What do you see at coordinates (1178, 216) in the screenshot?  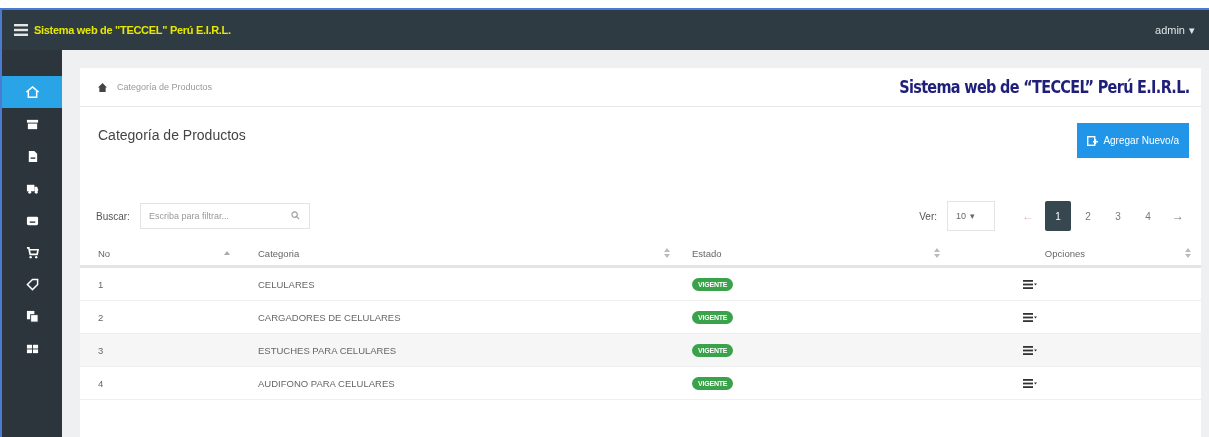 I see `next-page-button: →` at bounding box center [1178, 216].